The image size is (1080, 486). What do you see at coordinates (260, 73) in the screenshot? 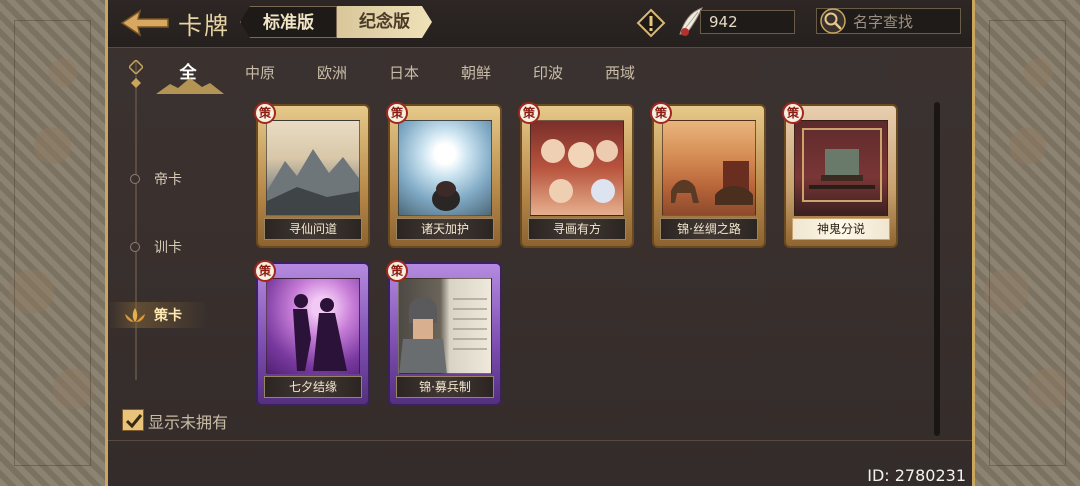
I see `tab-region-zhongyuan: 中原` at bounding box center [260, 73].